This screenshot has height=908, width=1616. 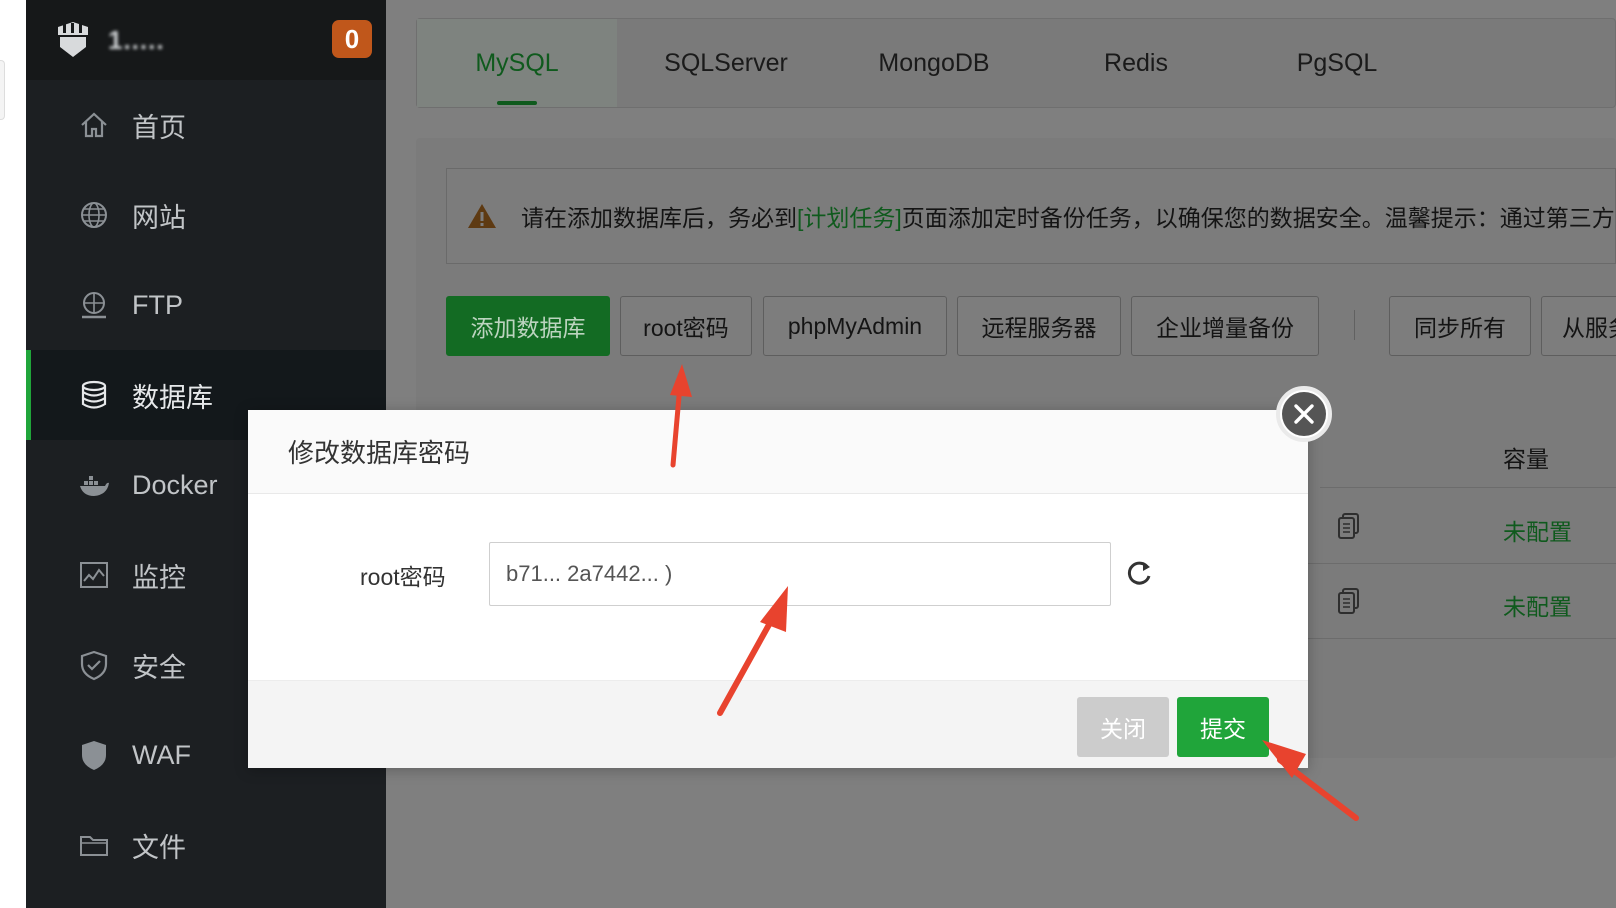 I want to click on dialog-body: root密码, so click(x=778, y=587).